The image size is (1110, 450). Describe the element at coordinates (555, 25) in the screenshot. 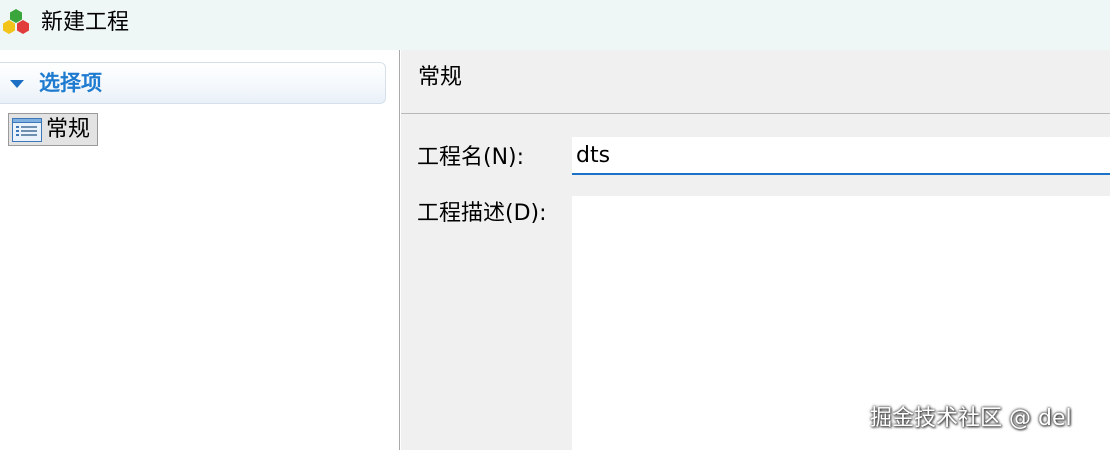

I see `title-bar: 新建工程` at that location.